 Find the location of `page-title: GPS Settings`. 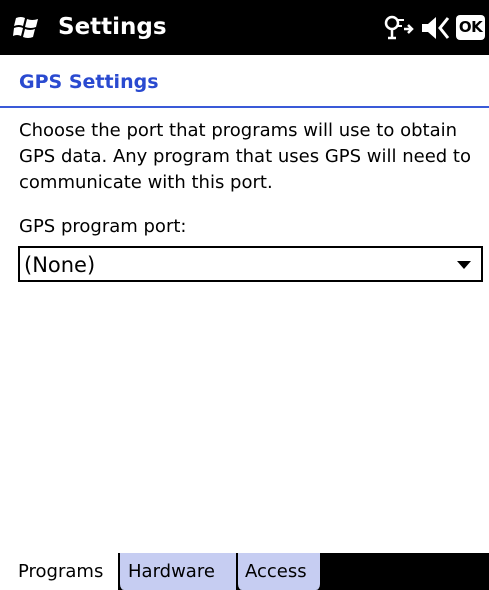

page-title: GPS Settings is located at coordinates (89, 82).